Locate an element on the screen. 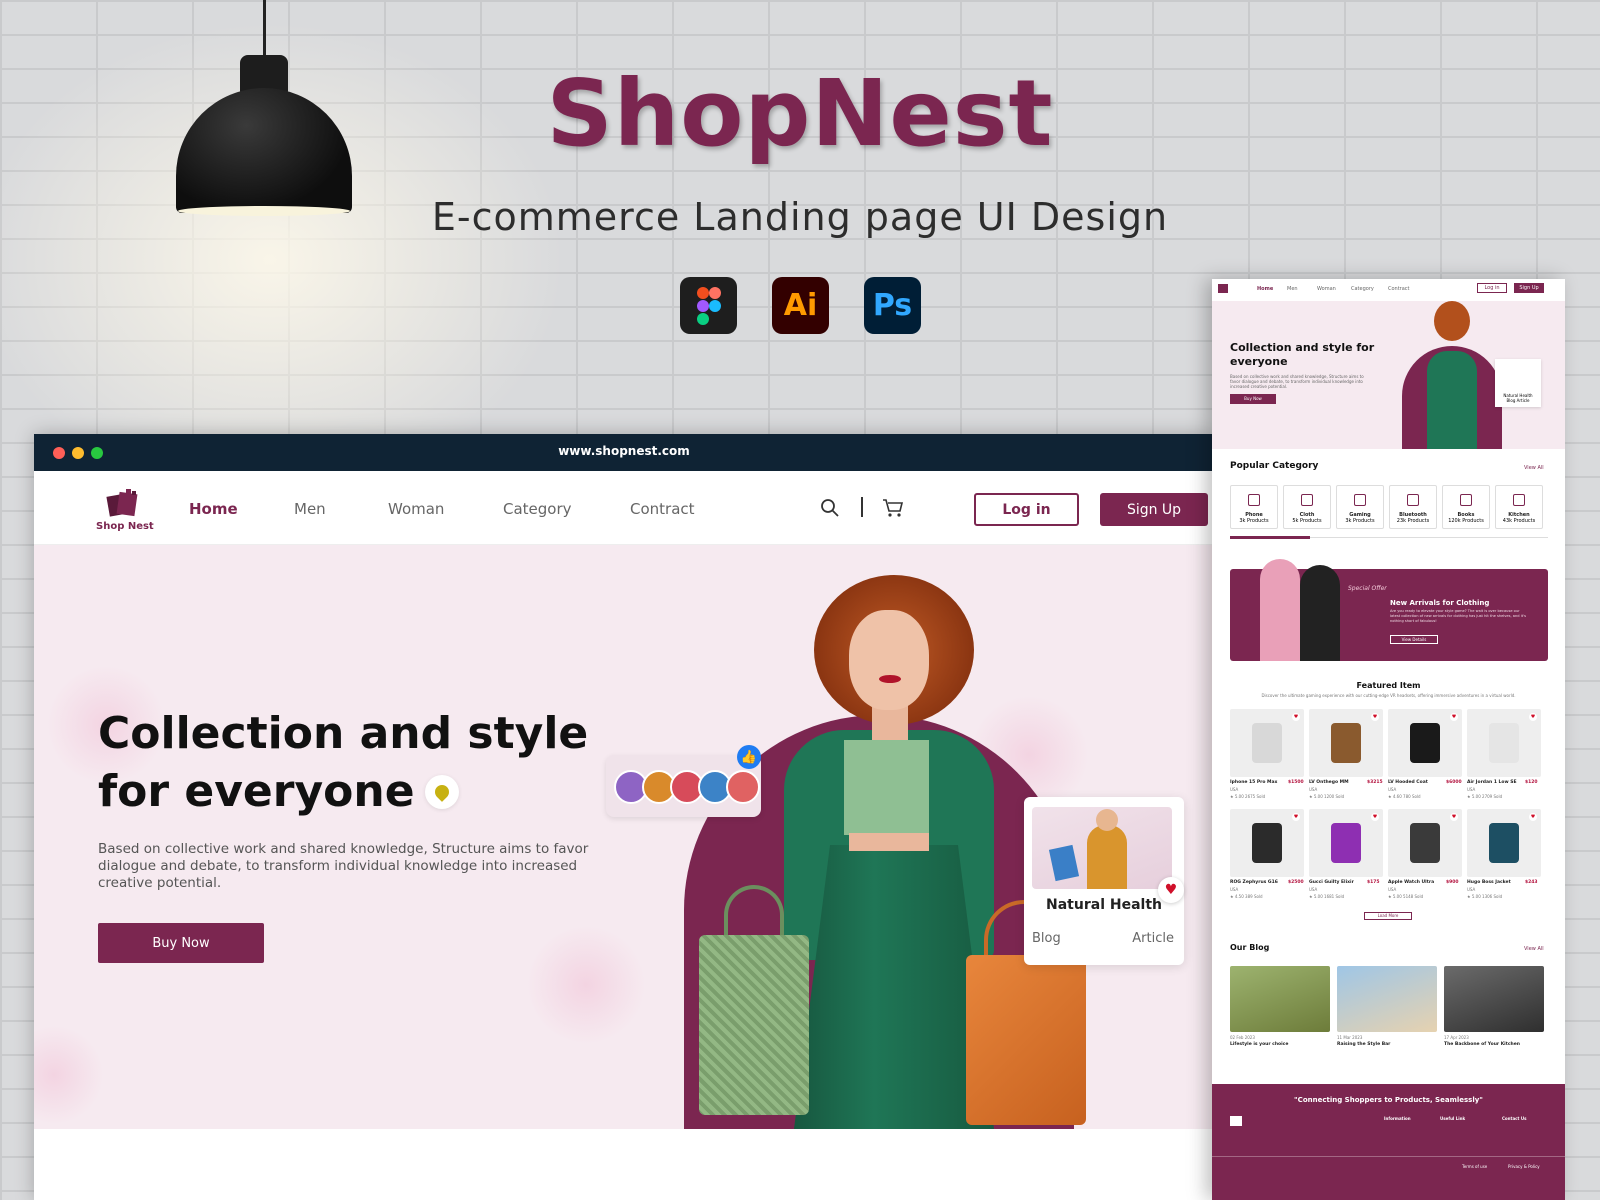  cart-icon is located at coordinates (893, 508).